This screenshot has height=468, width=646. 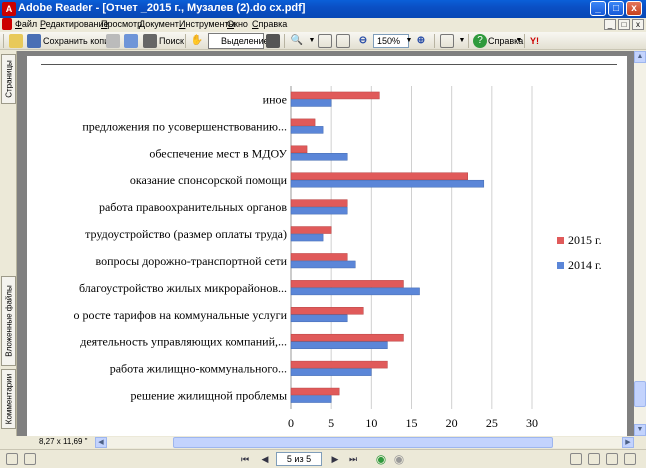 I want to click on status-doc-icon, so click(x=30, y=459).